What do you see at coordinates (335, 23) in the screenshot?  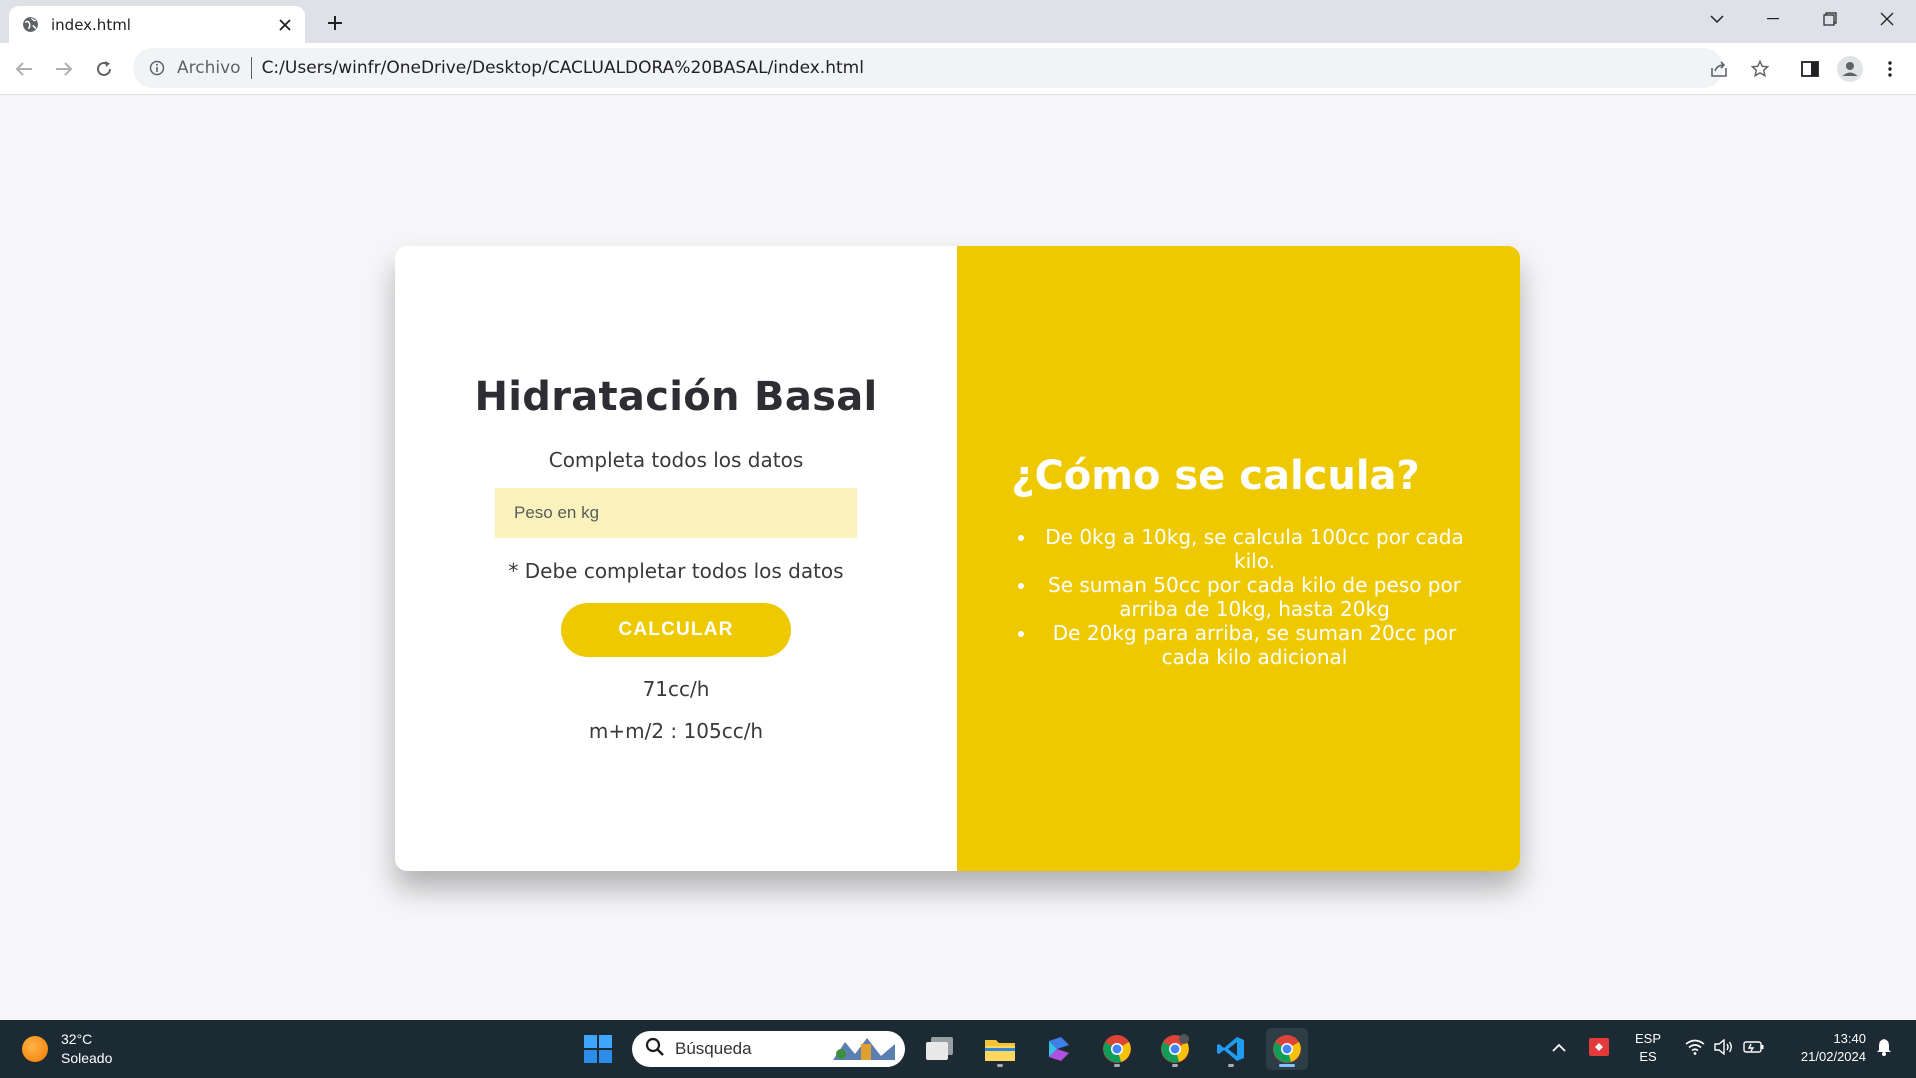 I see `new-tab-icon` at bounding box center [335, 23].